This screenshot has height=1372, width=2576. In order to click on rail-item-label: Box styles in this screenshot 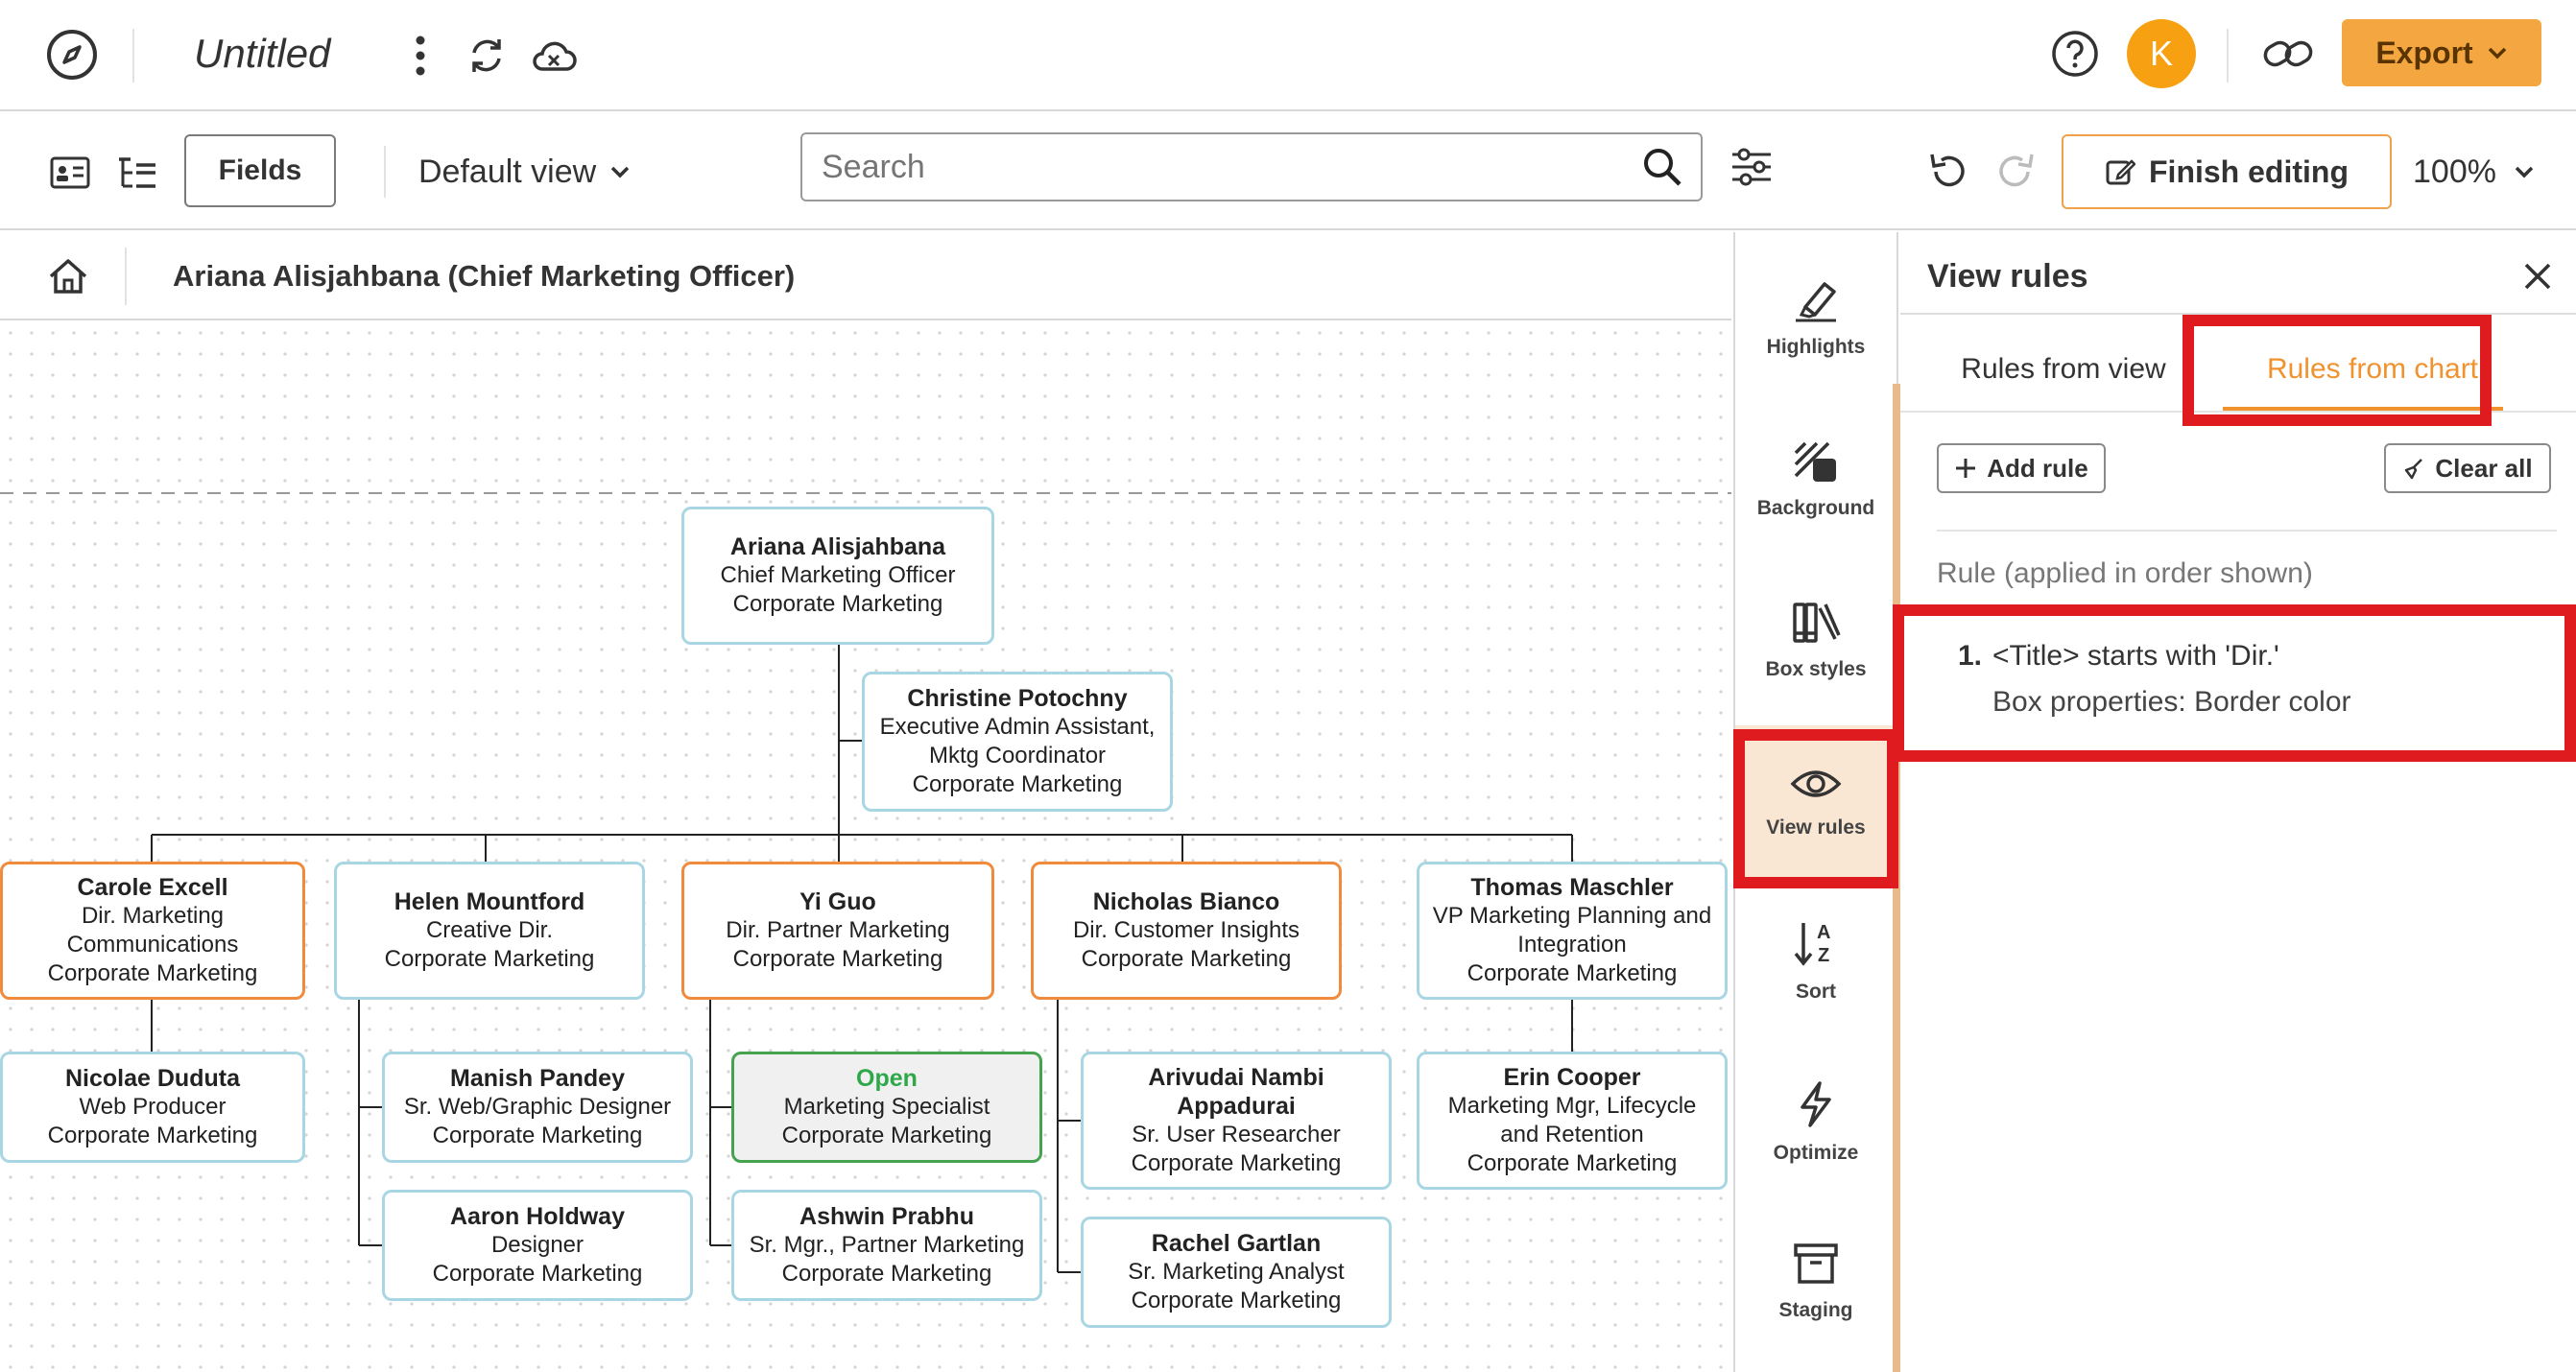, I will do `click(1816, 669)`.